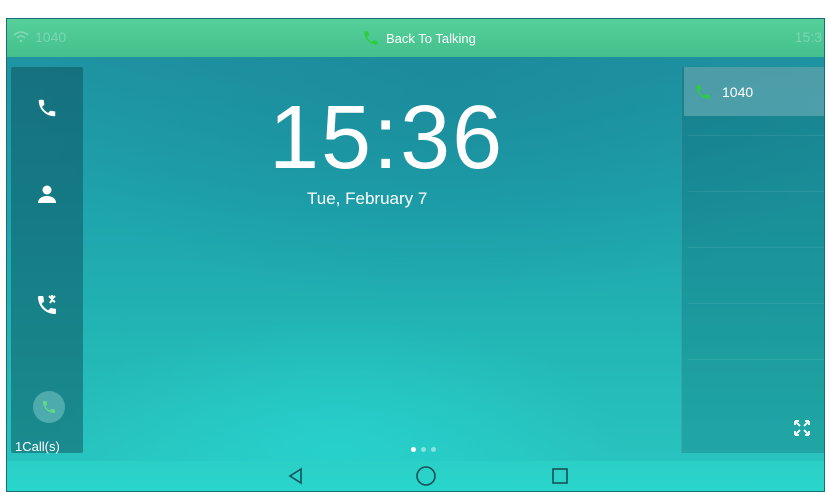 The image size is (829, 492). I want to click on page-indicator, so click(423, 449).